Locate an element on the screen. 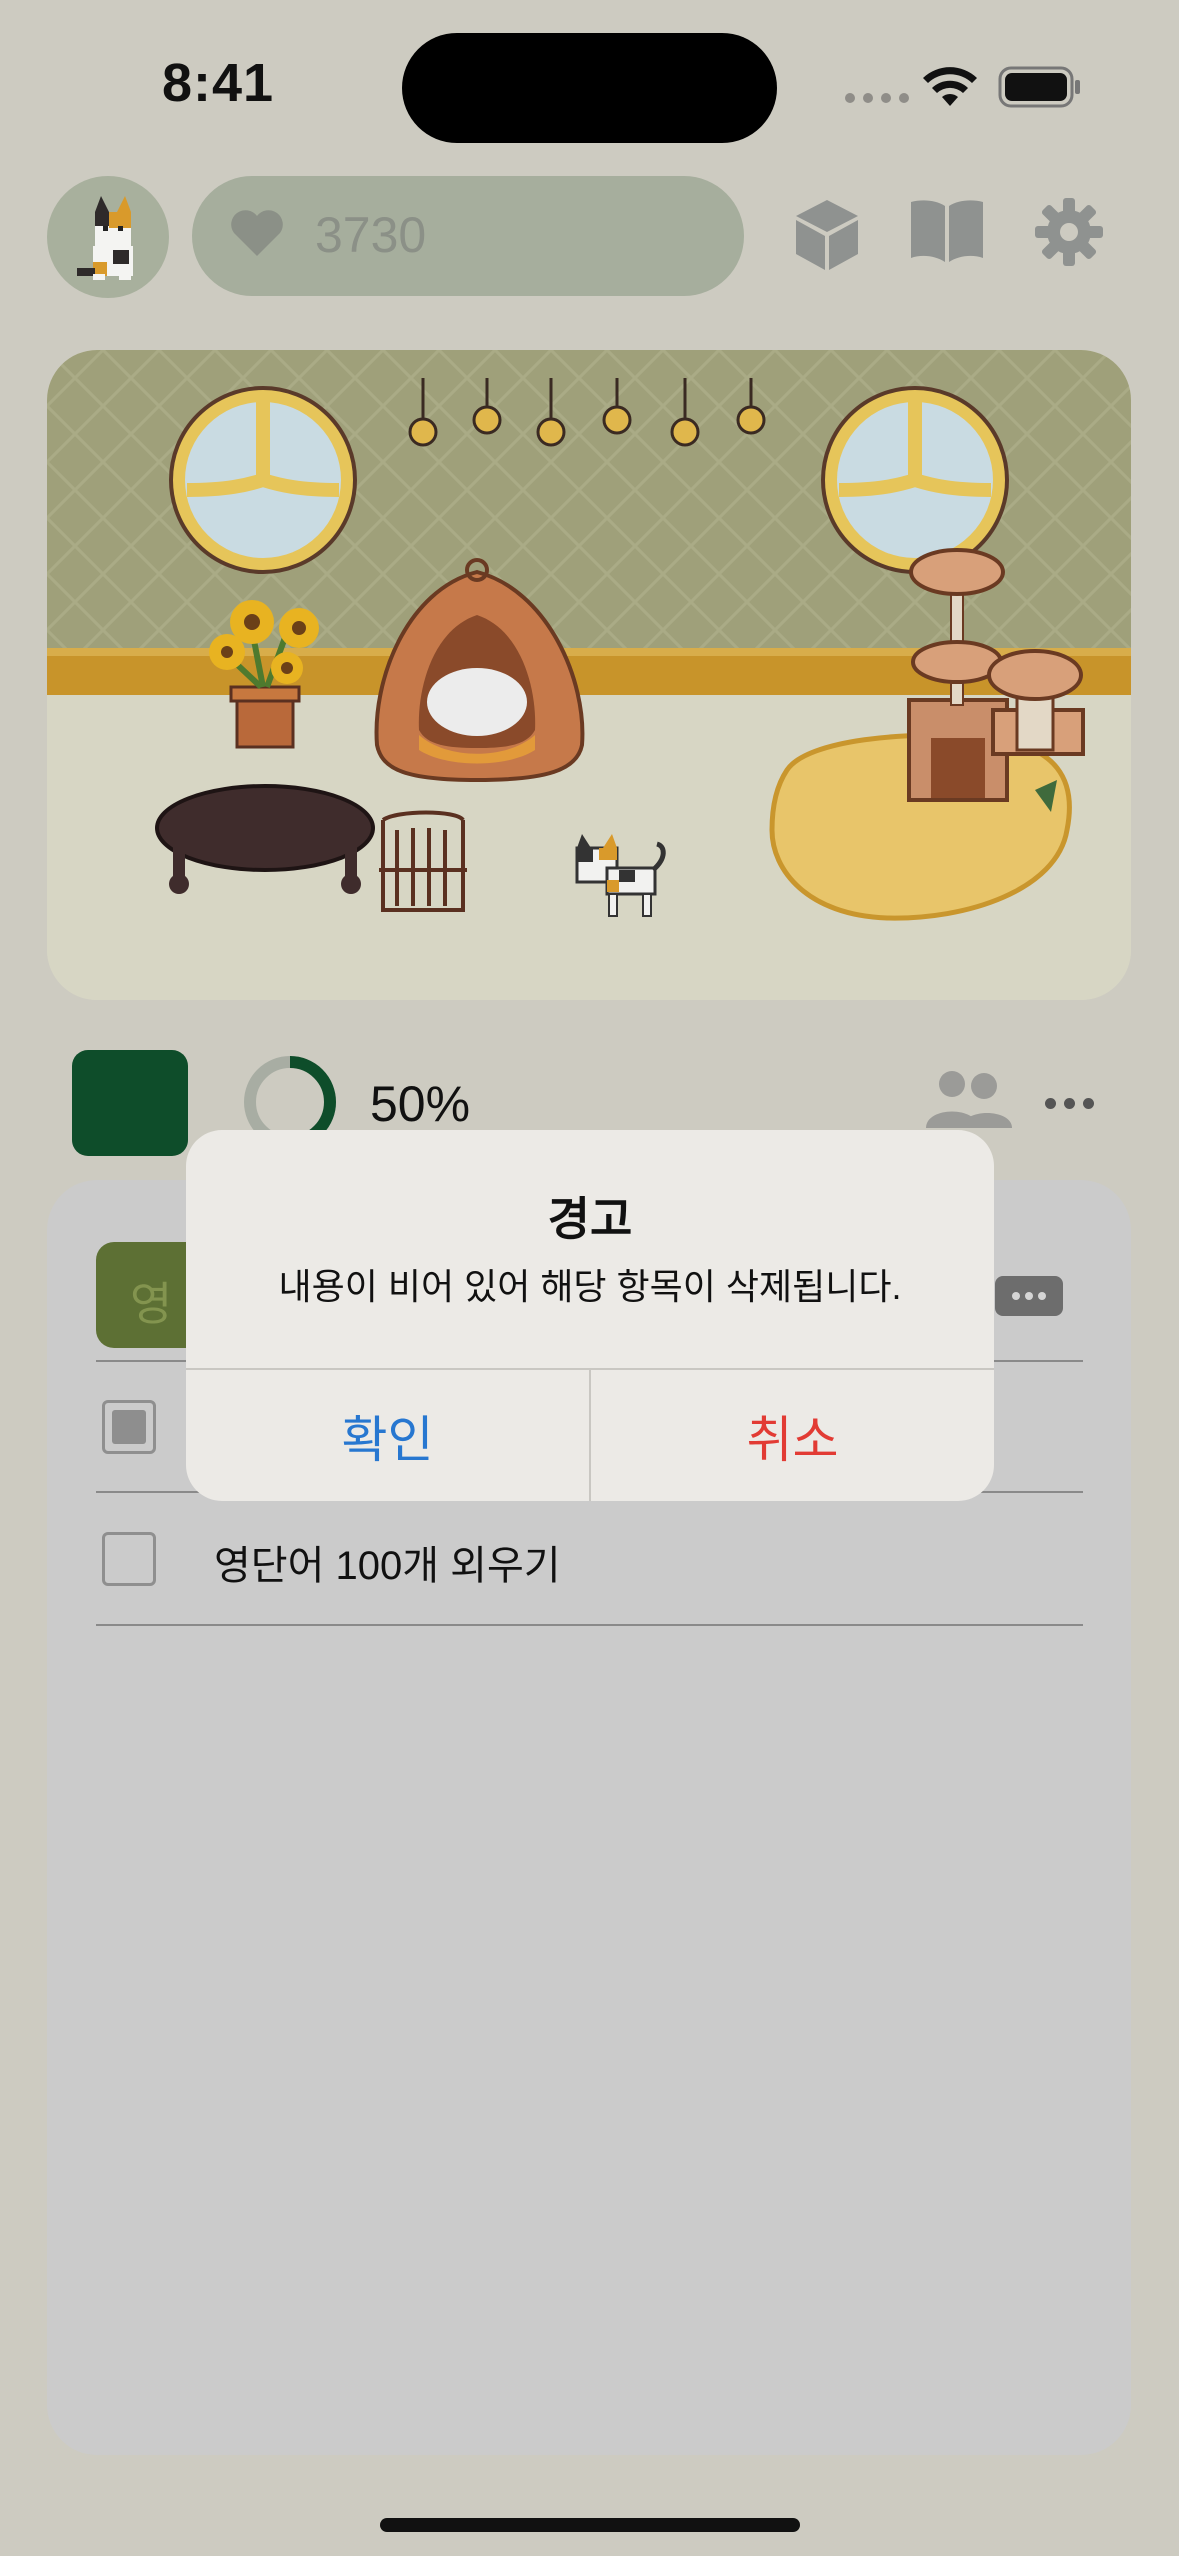  alert-title: 경고 is located at coordinates (590, 1219).